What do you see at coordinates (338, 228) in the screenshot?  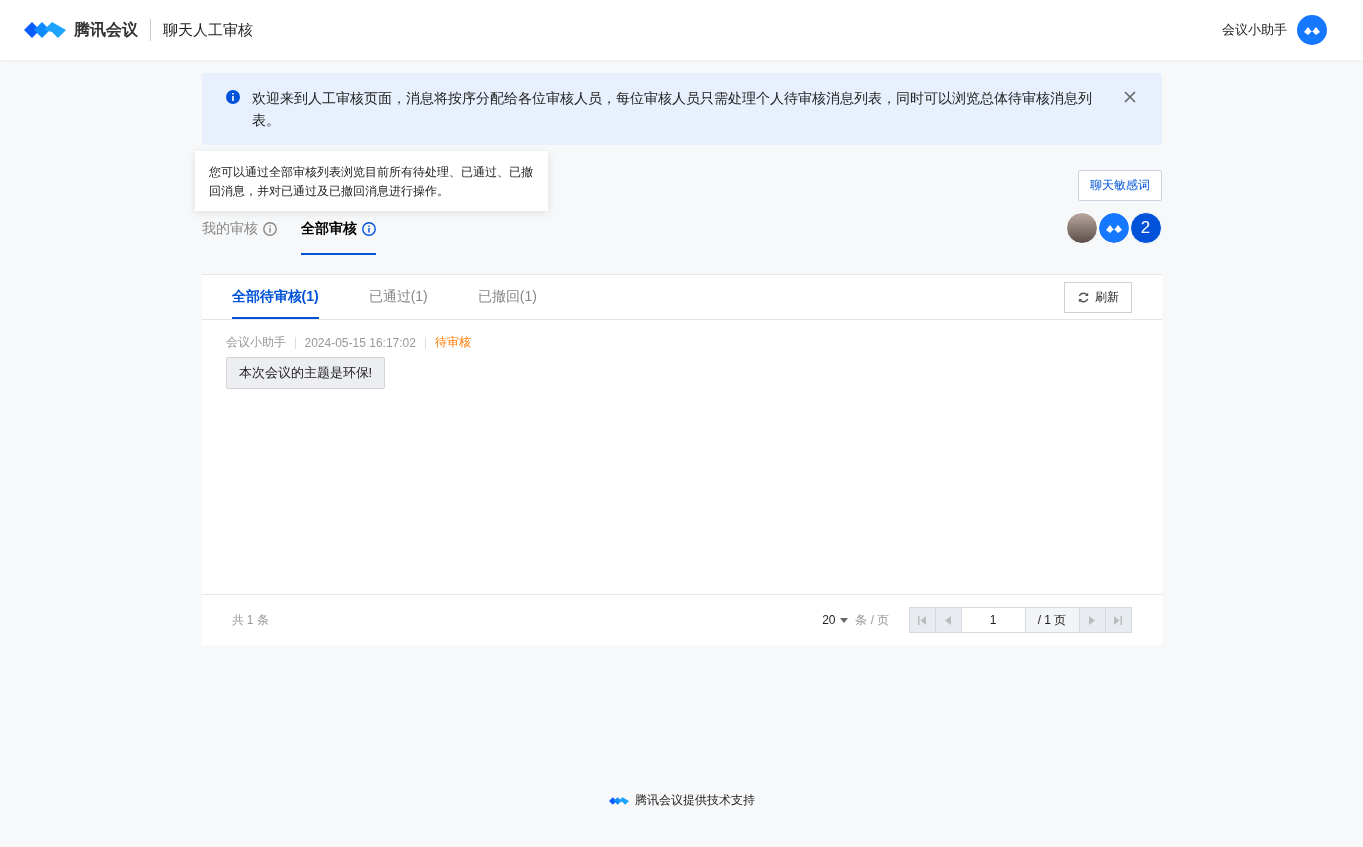 I see `tab: 全部审核` at bounding box center [338, 228].